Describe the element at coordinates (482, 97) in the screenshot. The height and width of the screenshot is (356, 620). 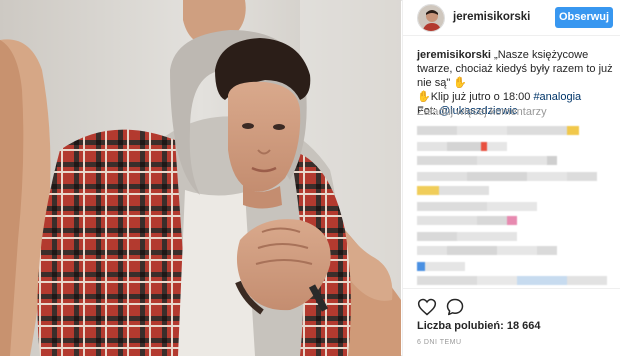
I see `caption-text-clip: Klip już jutro o 18:00` at that location.